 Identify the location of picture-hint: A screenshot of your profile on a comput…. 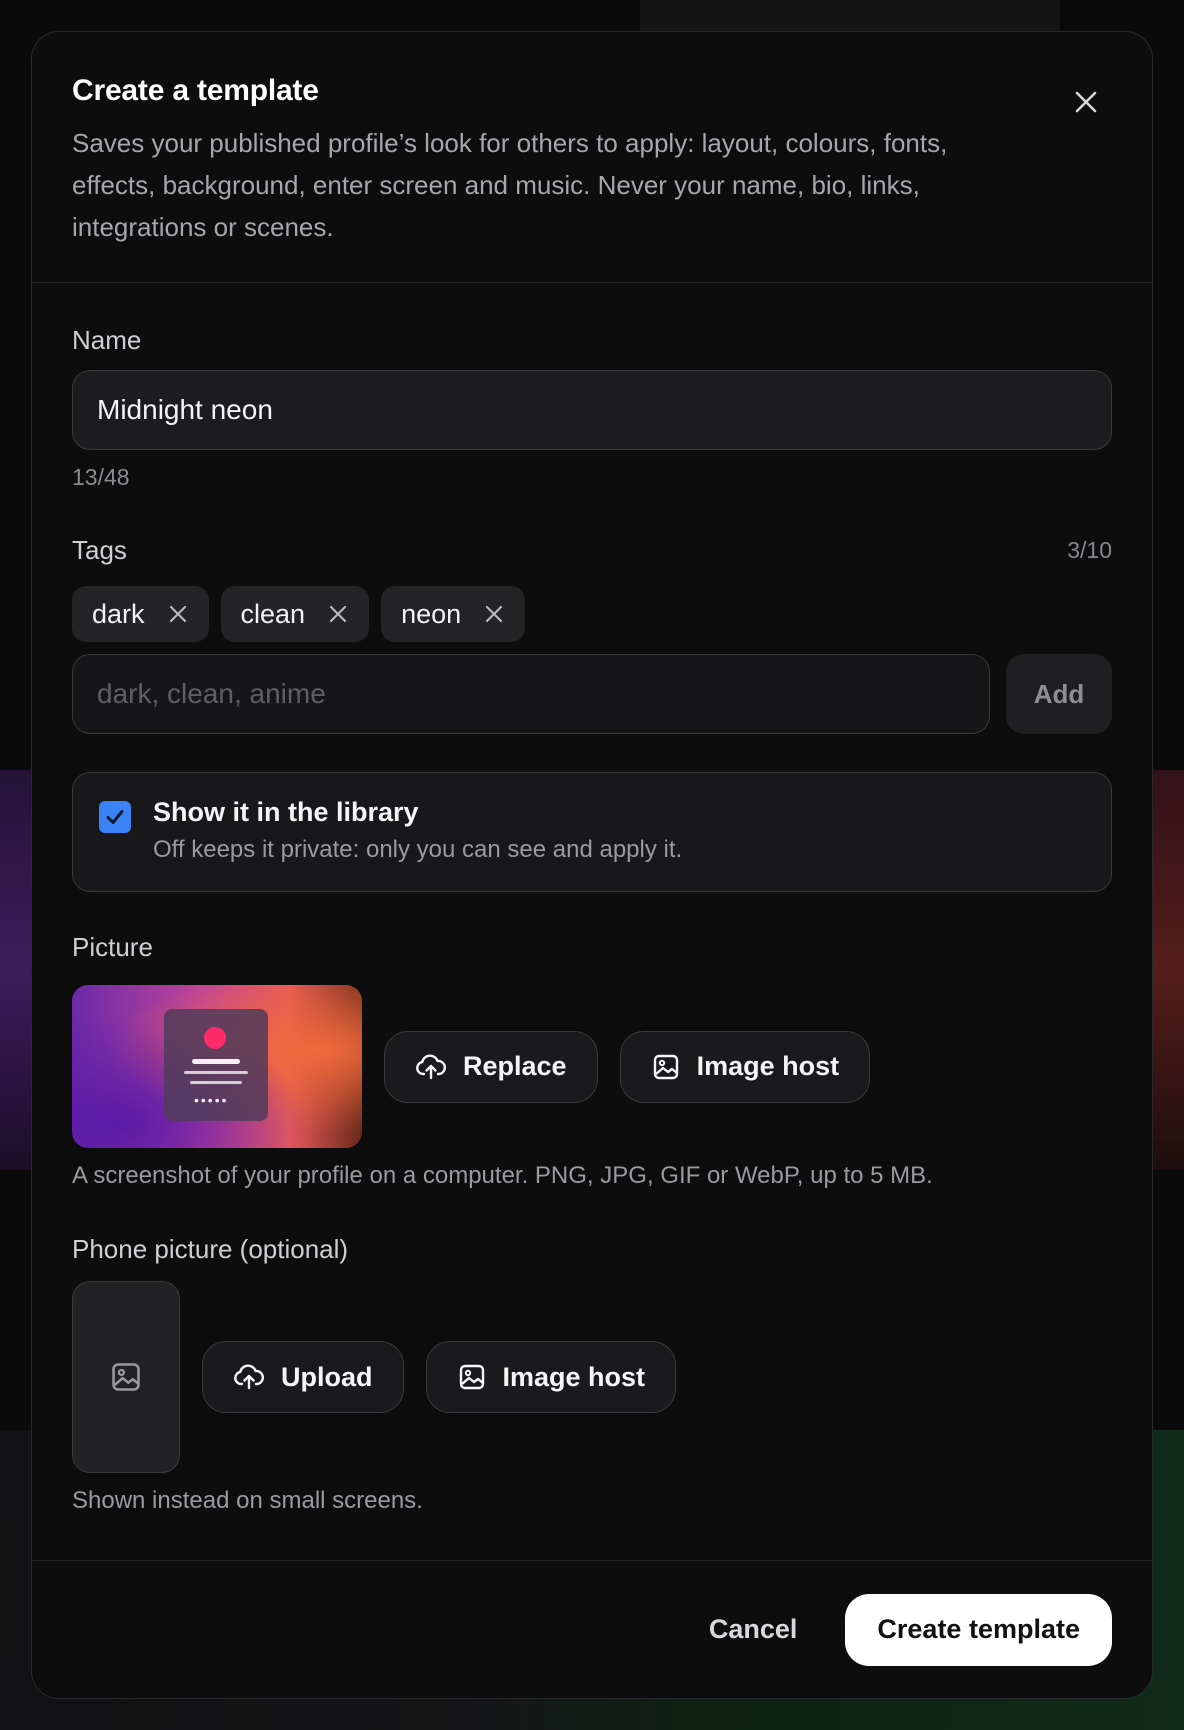
(502, 1175).